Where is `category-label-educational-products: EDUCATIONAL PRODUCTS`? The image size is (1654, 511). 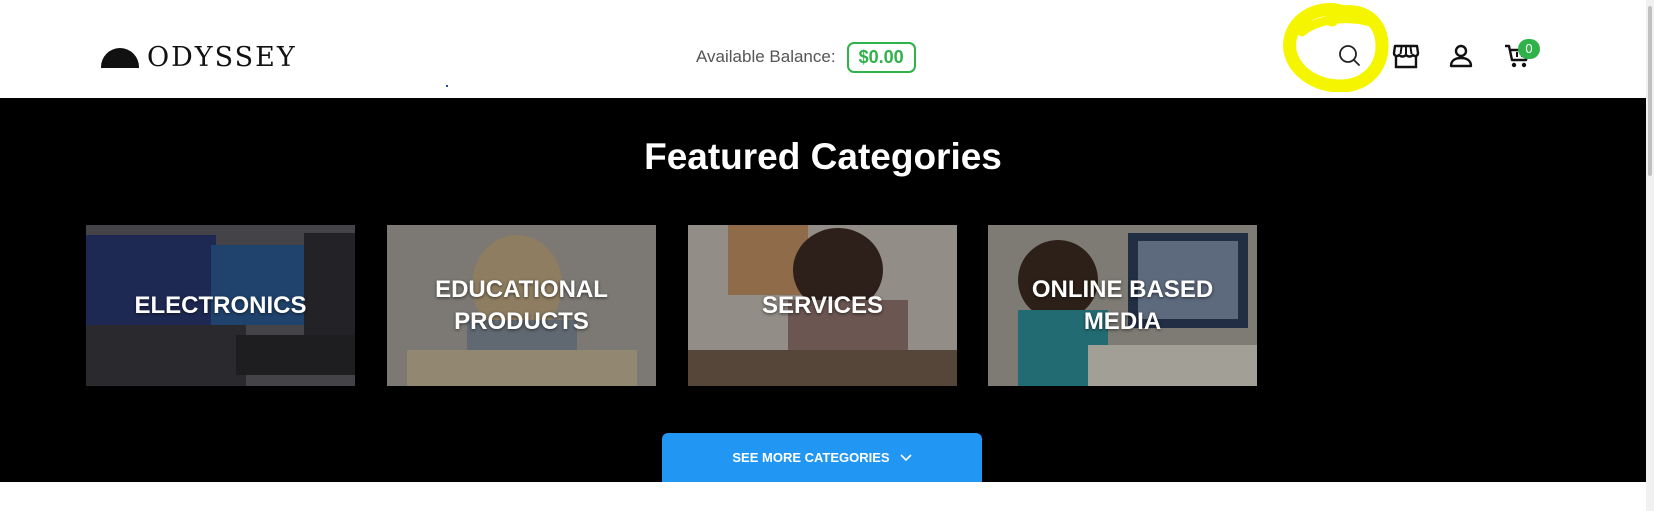
category-label-educational-products: EDUCATIONAL PRODUCTS is located at coordinates (521, 305).